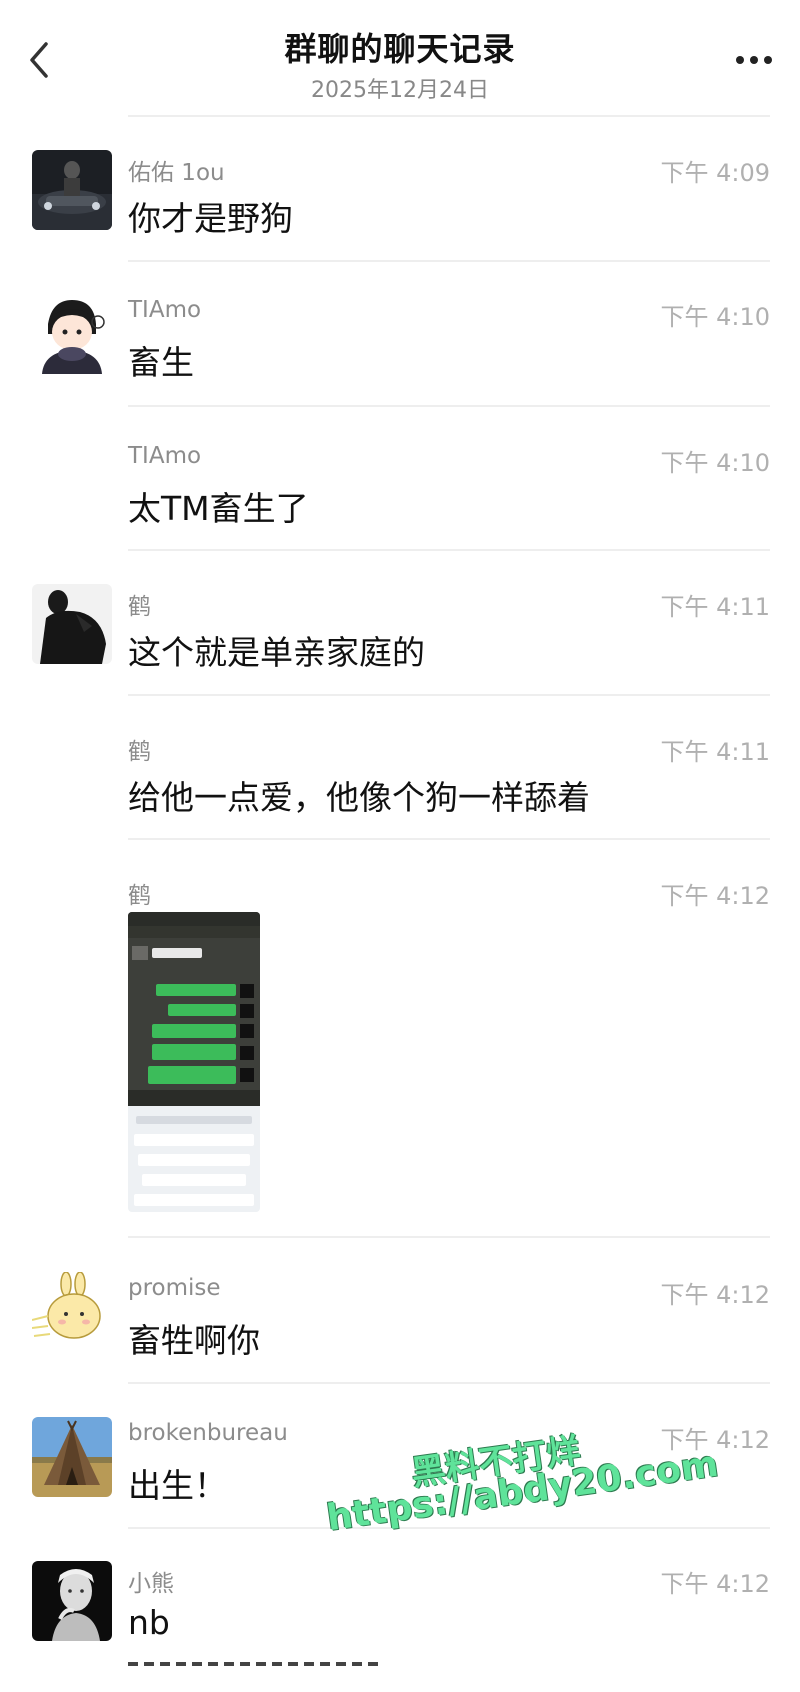  I want to click on avatar-teepee-image, so click(72, 1457).